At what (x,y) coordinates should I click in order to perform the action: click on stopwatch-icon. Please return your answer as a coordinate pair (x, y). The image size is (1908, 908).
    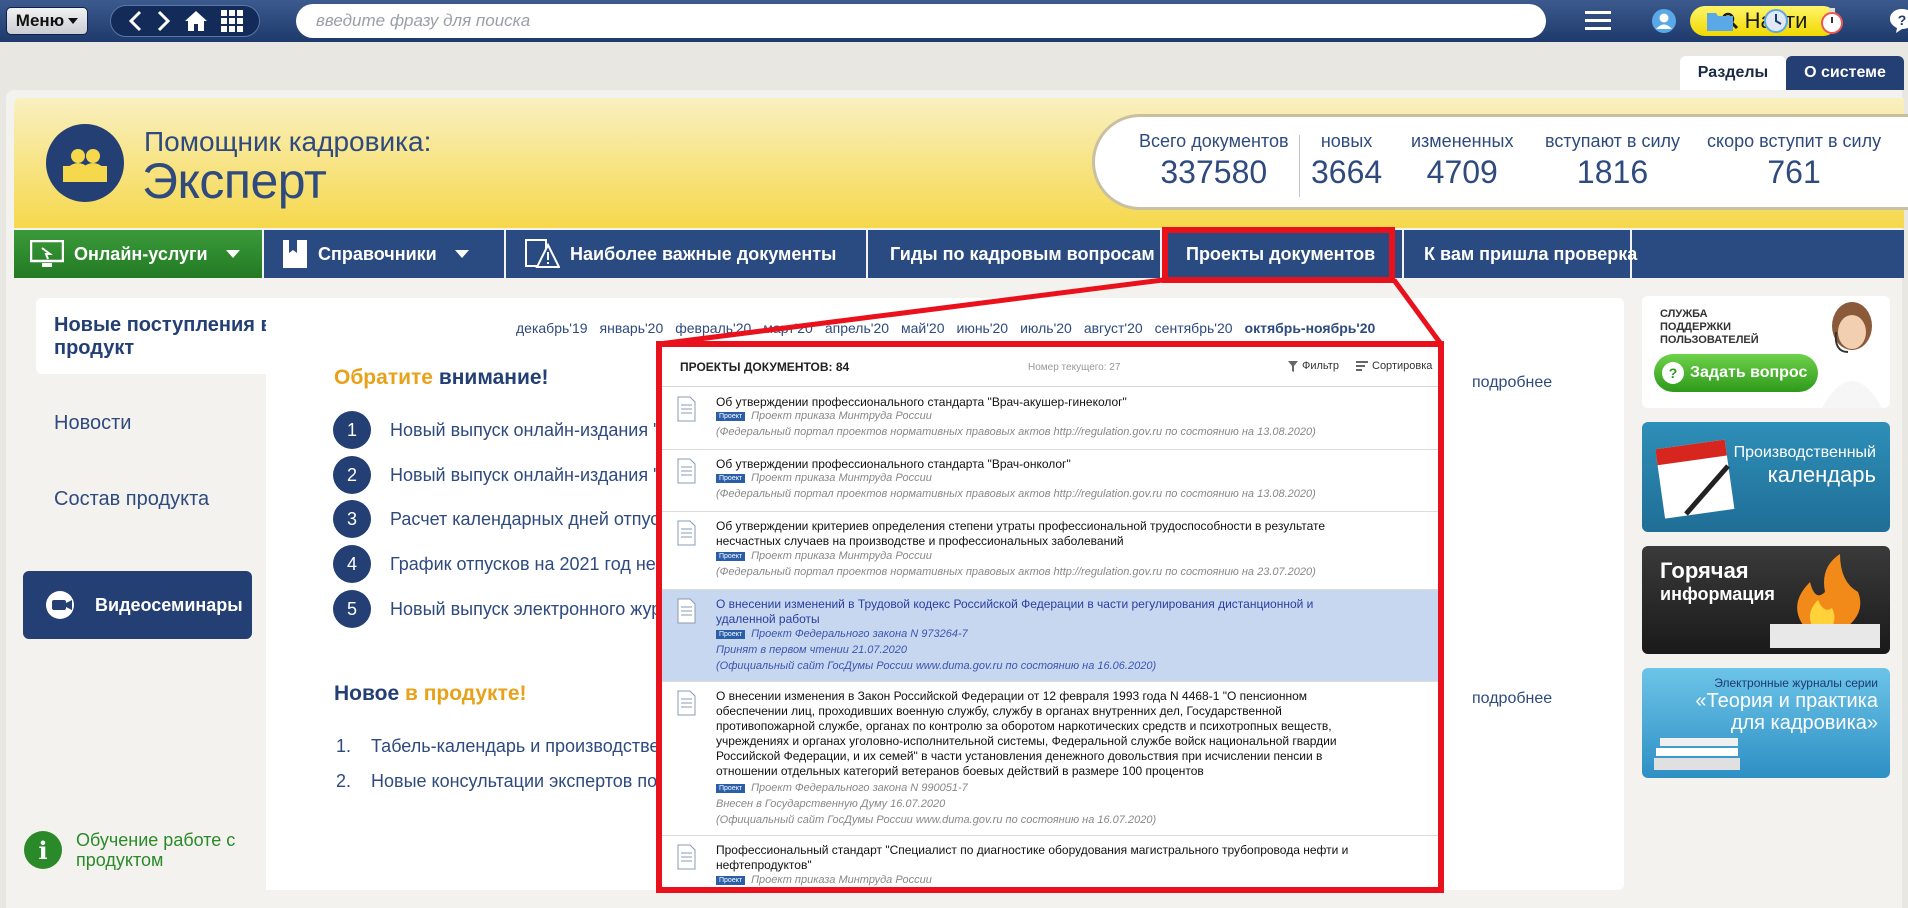
    Looking at the image, I should click on (1832, 21).